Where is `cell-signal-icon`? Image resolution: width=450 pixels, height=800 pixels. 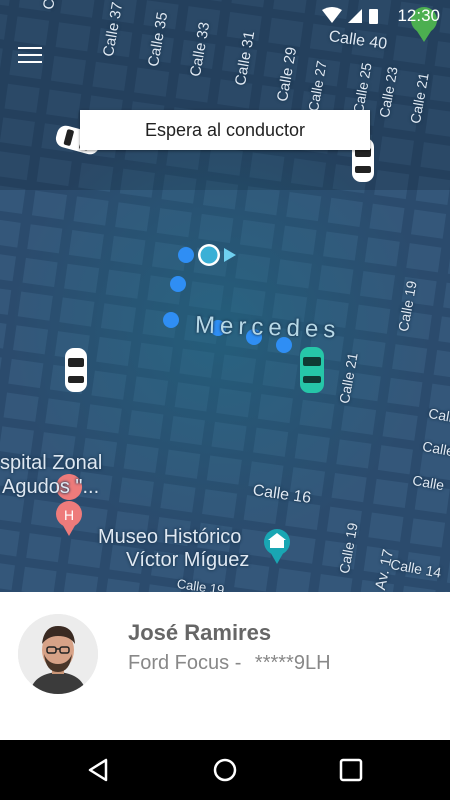
cell-signal-icon is located at coordinates (355, 16).